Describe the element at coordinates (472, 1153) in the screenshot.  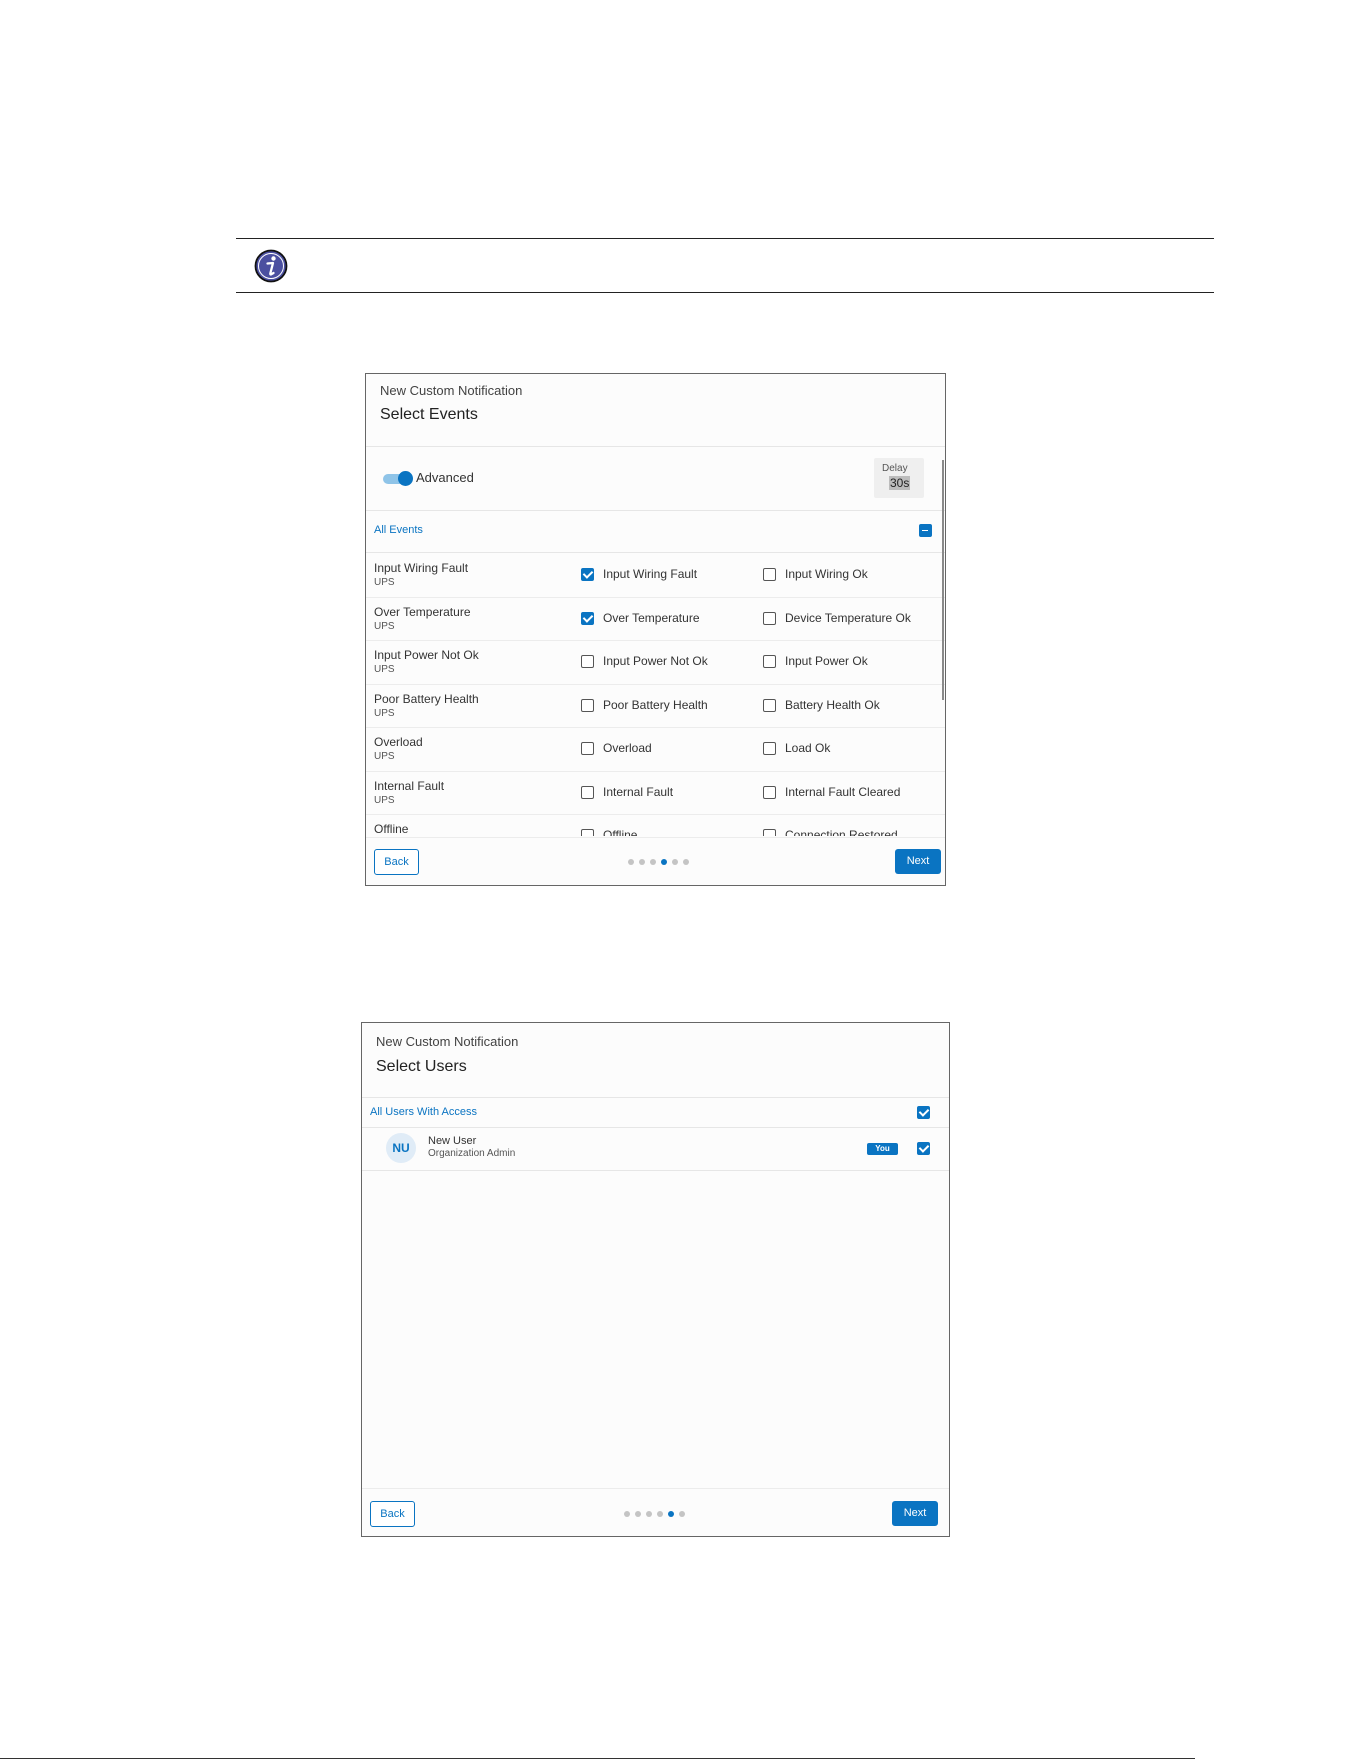
I see `user-role: Organization Admin` at that location.